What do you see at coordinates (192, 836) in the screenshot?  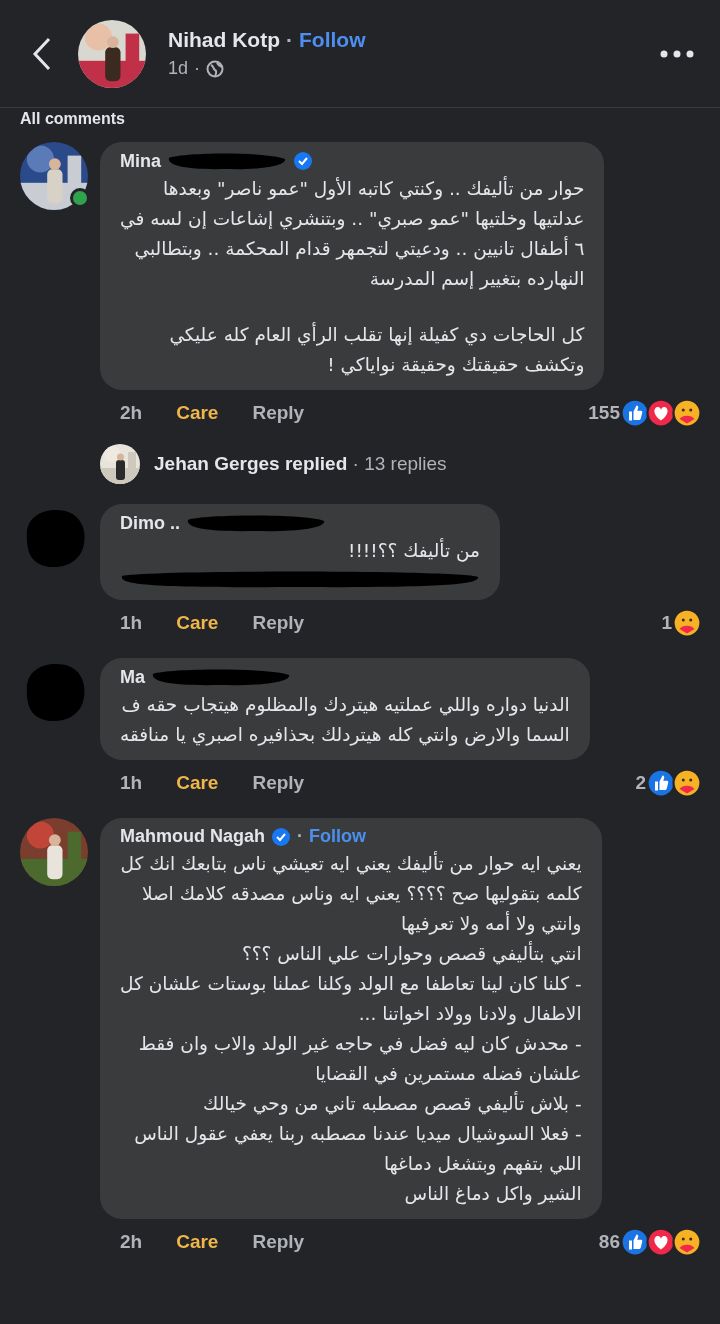 I see `comment-author: Mahmoud Nagah` at bounding box center [192, 836].